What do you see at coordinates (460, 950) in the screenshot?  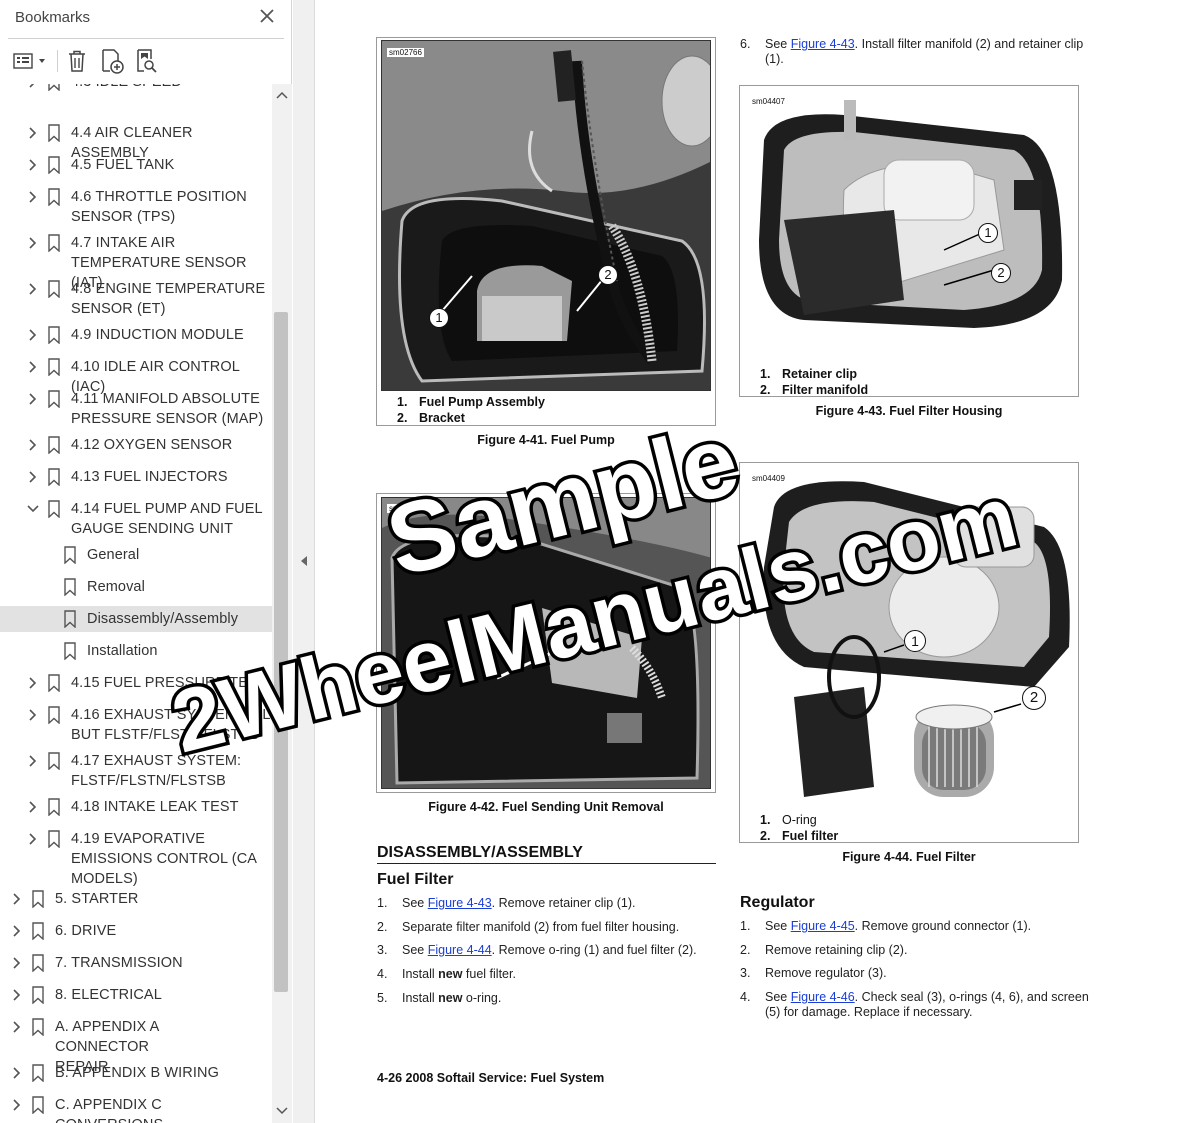 I see `figure-link: Figure 4-44` at bounding box center [460, 950].